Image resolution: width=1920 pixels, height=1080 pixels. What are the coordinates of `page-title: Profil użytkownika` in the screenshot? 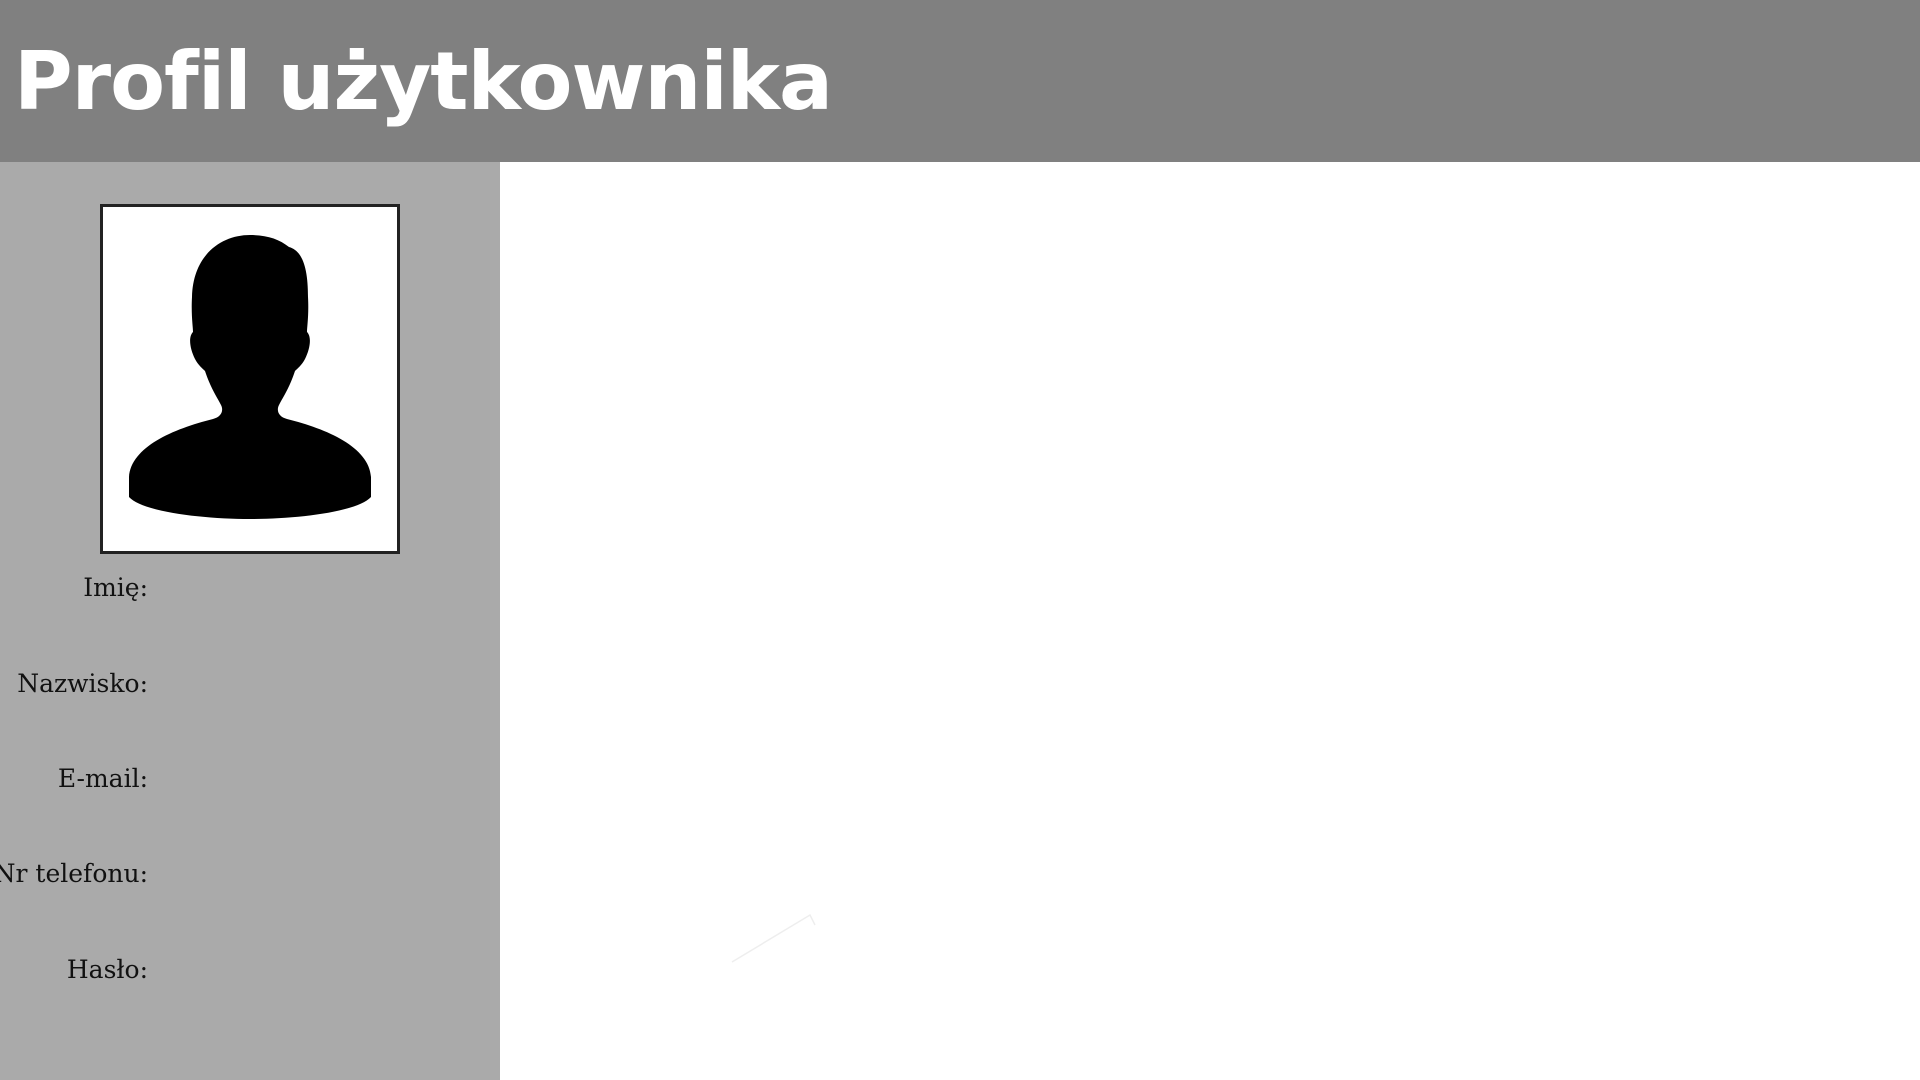 It's located at (423, 81).